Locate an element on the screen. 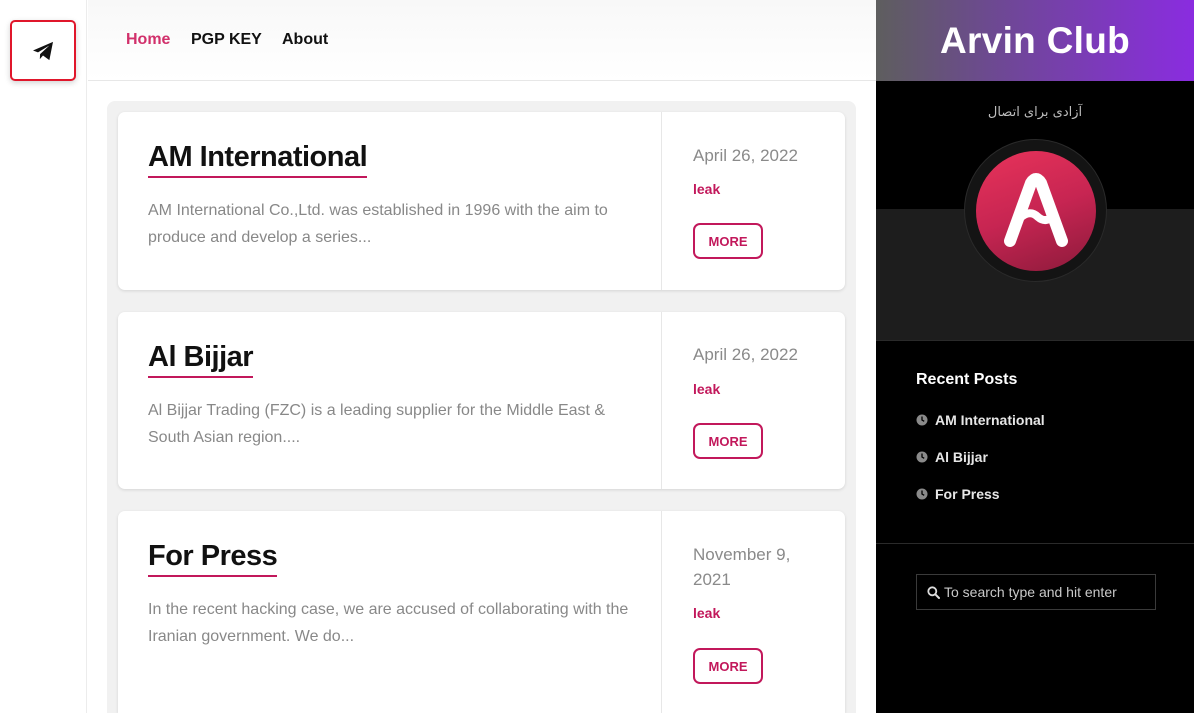  recent-post-link: Al Bijjar is located at coordinates (952, 457).